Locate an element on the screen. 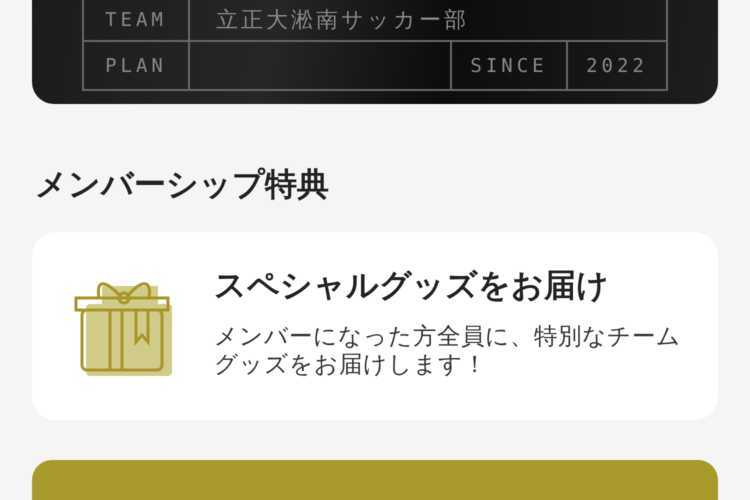 This screenshot has height=500, width=750. benefit-description: メンバーになった方全員に、特別なチームグッズをお届けします！ is located at coordinates (448, 350).